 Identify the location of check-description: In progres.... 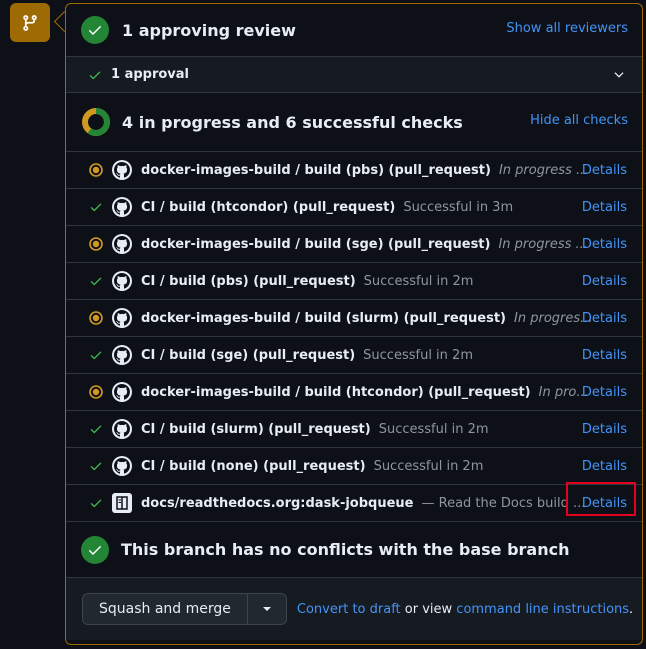
(553, 318).